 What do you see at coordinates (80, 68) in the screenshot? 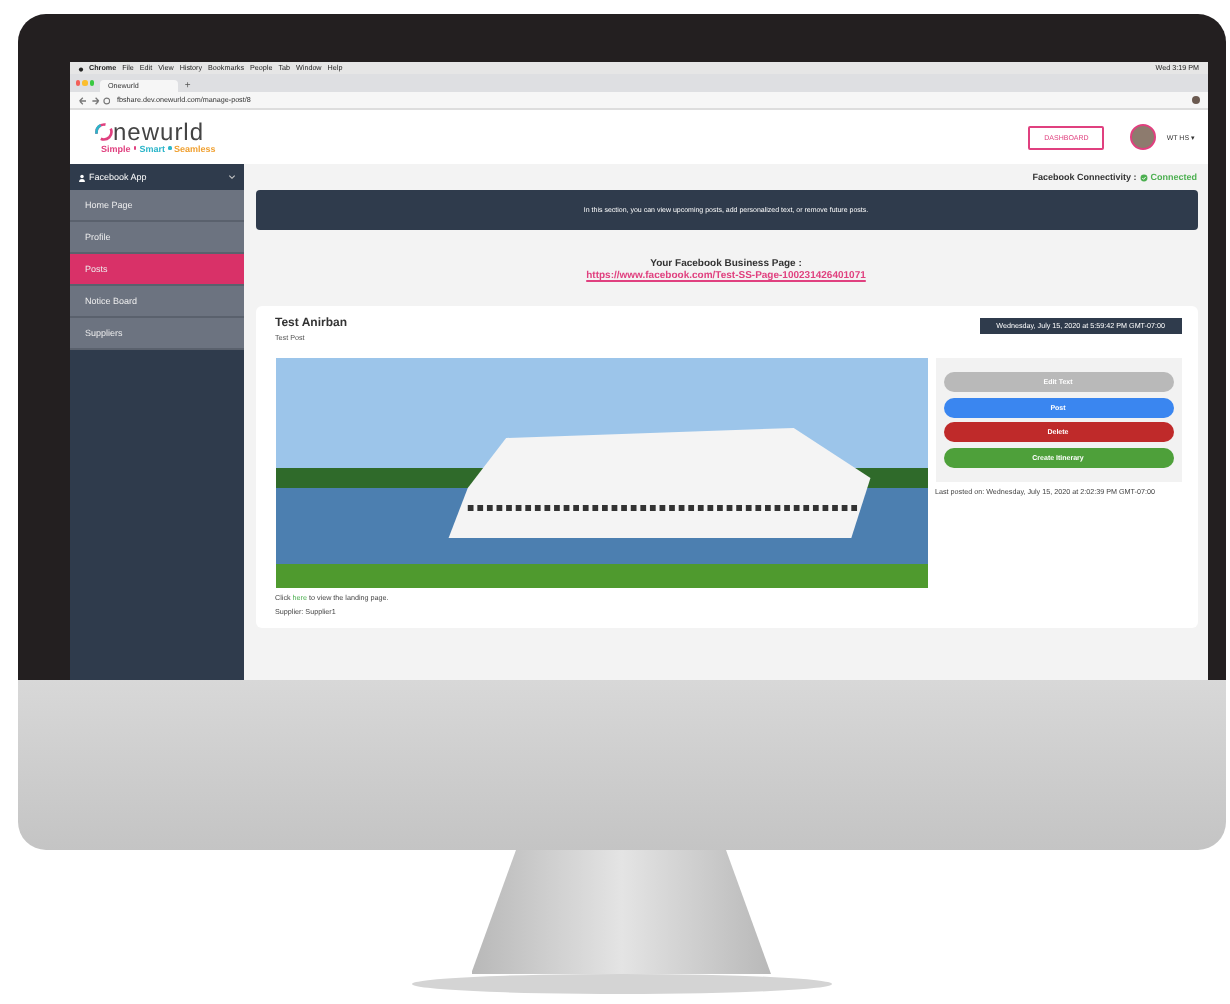
I see `apple-icon` at bounding box center [80, 68].